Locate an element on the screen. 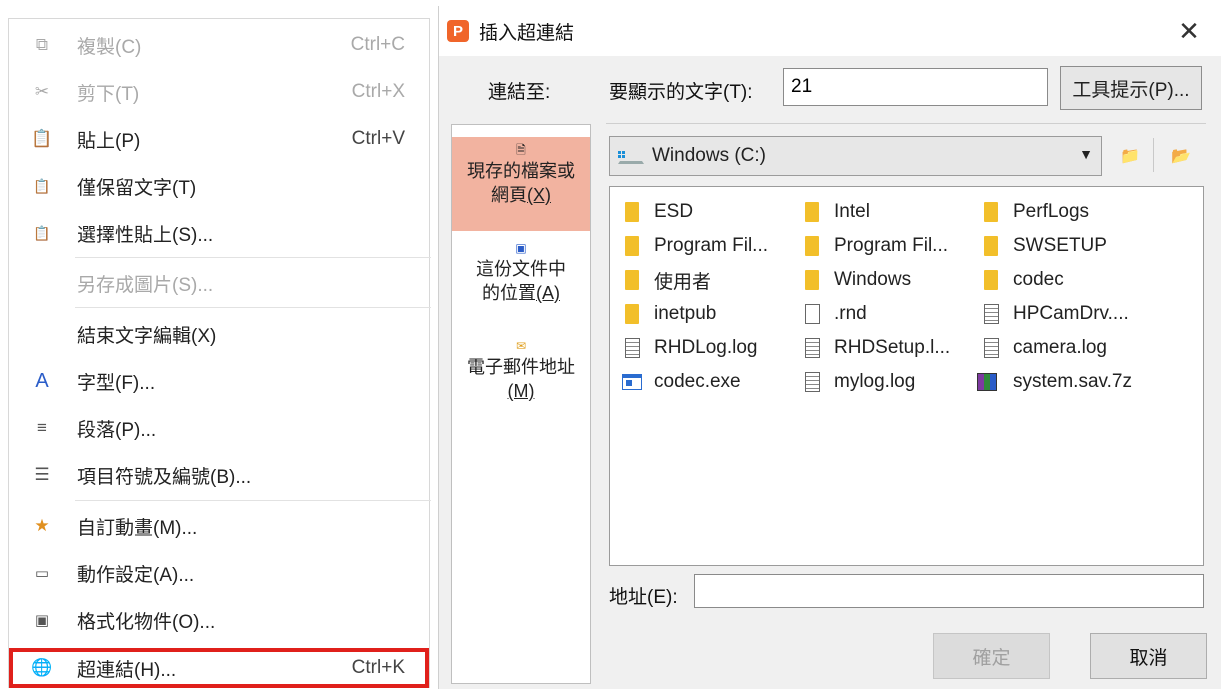 This screenshot has height=689, width=1221. list-item: PerfLogs is located at coordinates (1035, 212).